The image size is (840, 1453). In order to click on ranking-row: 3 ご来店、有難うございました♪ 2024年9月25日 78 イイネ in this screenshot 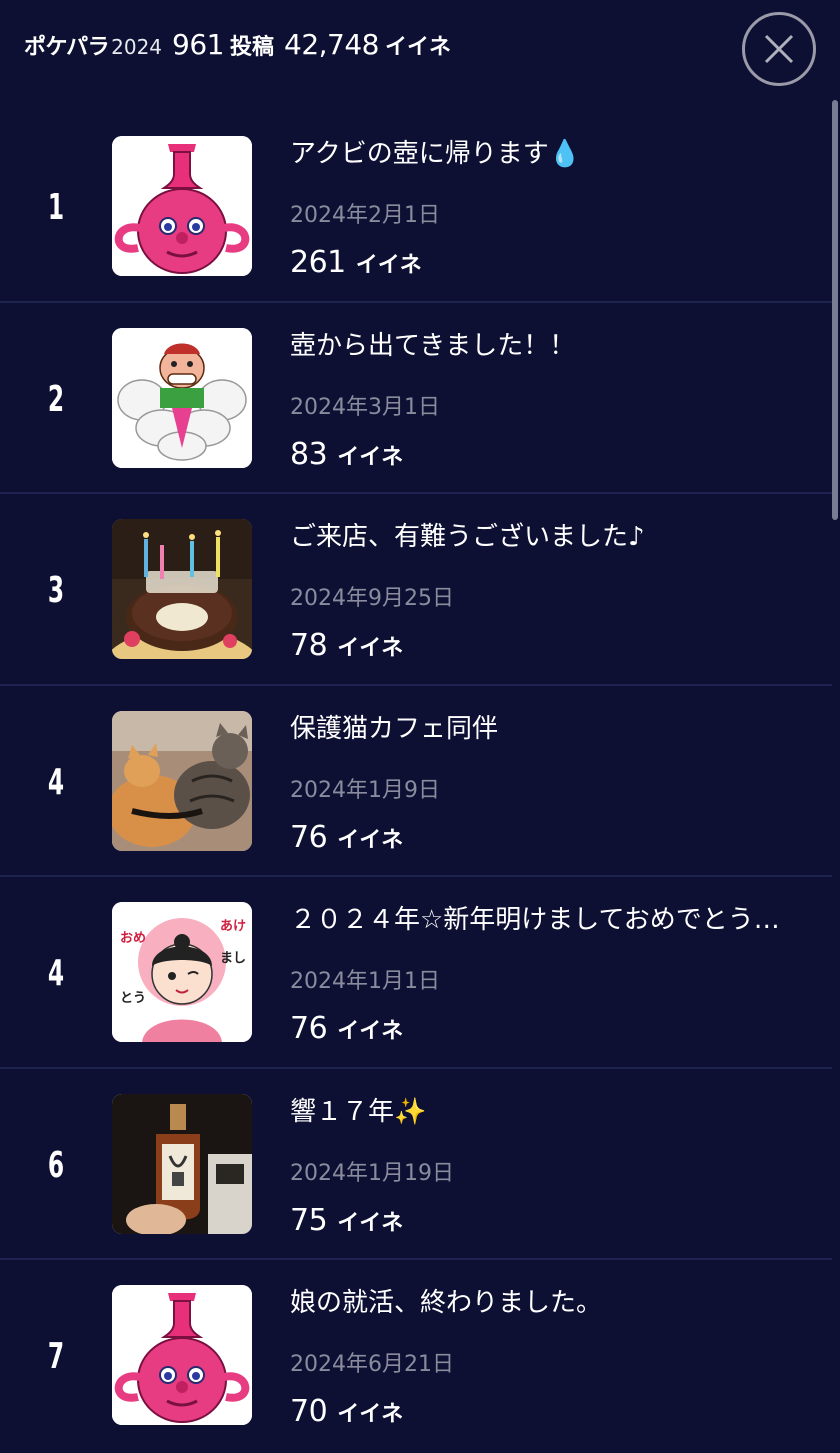, I will do `click(416, 590)`.